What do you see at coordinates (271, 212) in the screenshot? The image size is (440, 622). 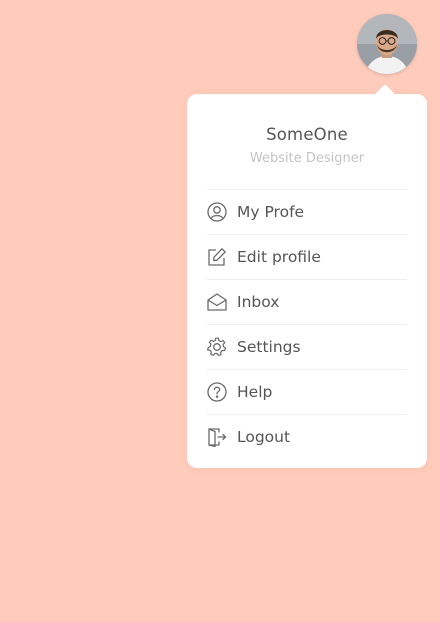 I see `menu-item-label: My Profe` at bounding box center [271, 212].